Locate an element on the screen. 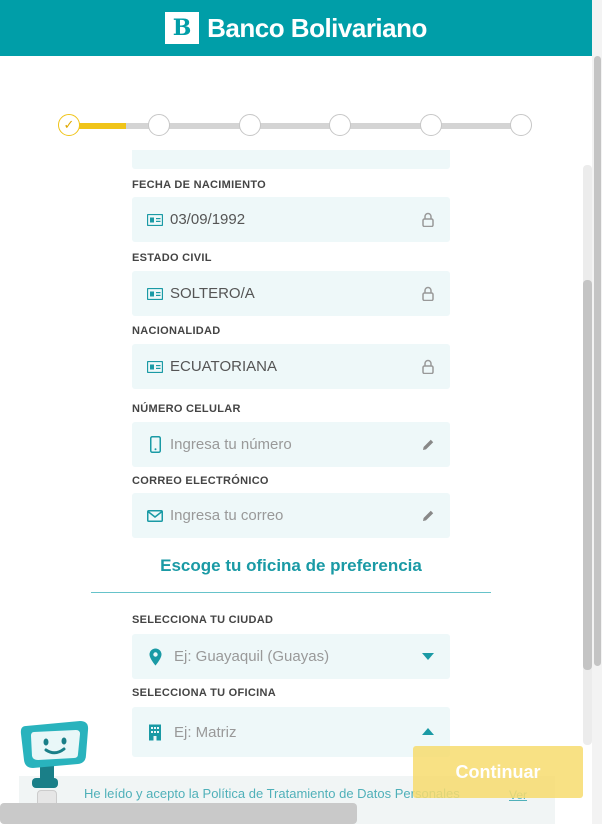 Image resolution: width=602 pixels, height=824 pixels. fecha-label: FECHA DE NACIMIENTO is located at coordinates (199, 185).